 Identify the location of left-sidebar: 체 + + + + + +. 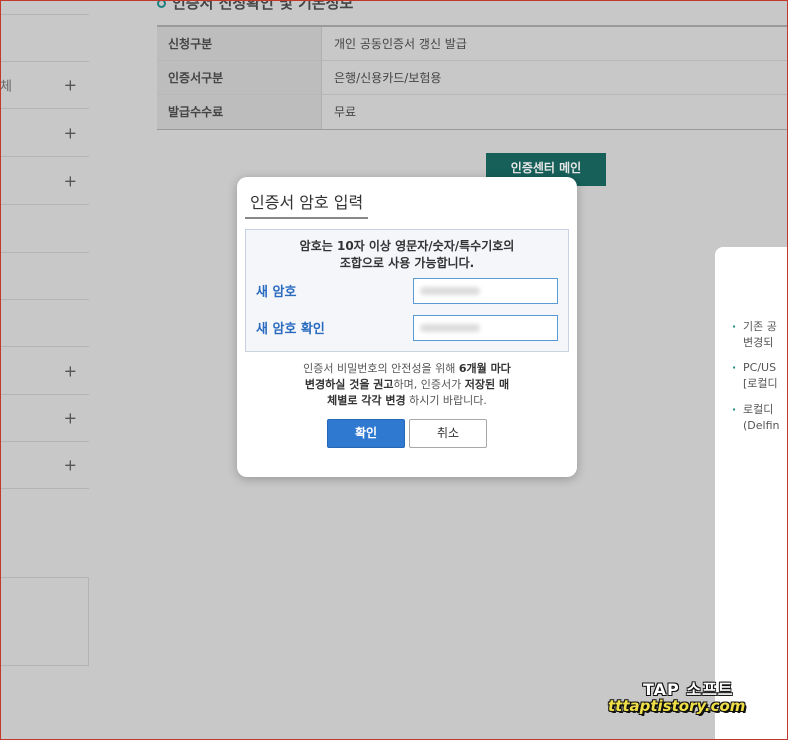
(44, 370).